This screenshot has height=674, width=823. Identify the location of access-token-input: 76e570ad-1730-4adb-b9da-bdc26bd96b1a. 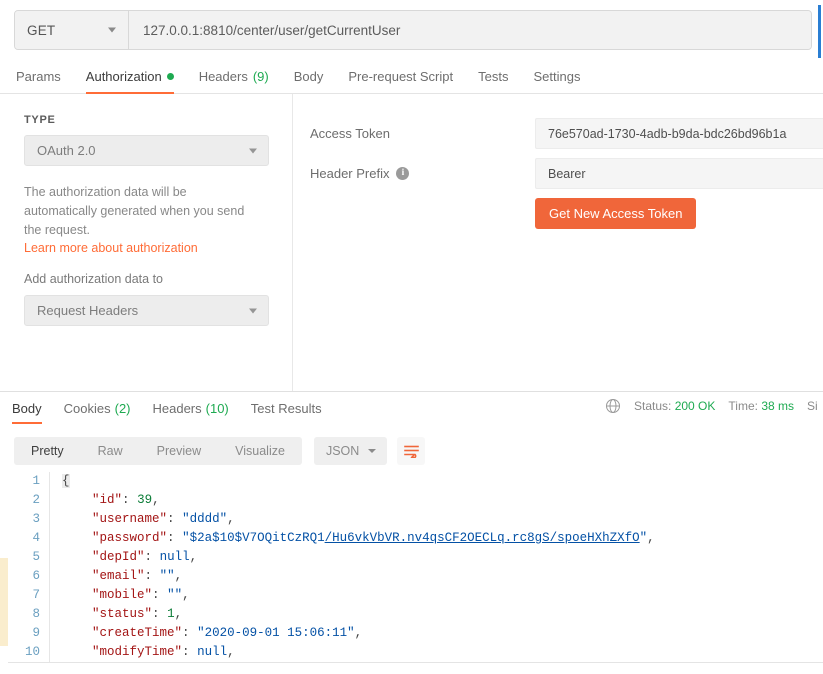
(679, 133).